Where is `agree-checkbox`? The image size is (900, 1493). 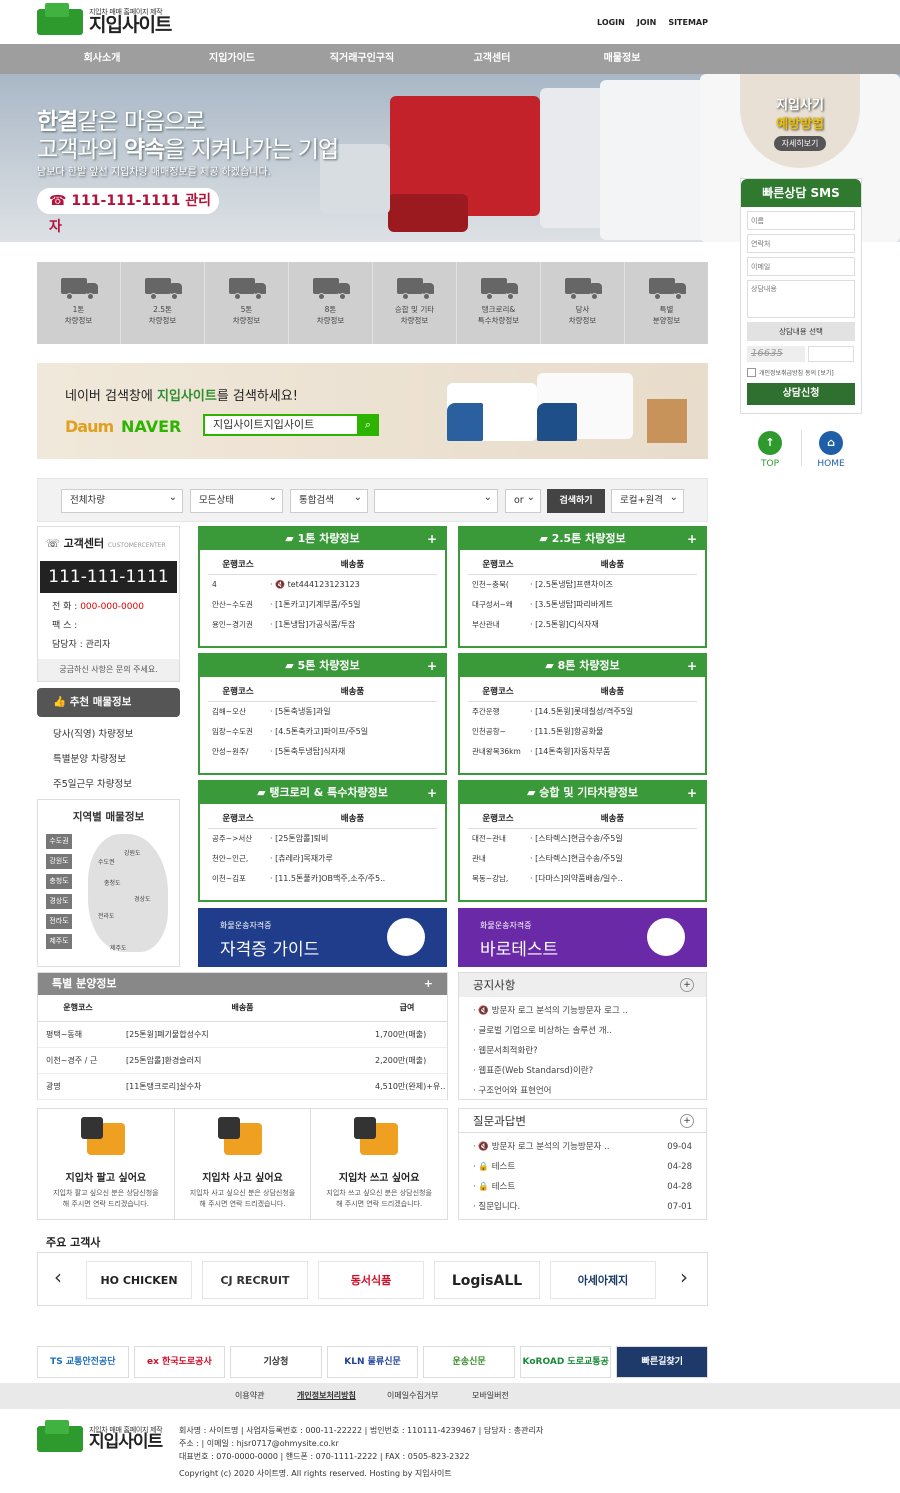
agree-checkbox is located at coordinates (751, 372).